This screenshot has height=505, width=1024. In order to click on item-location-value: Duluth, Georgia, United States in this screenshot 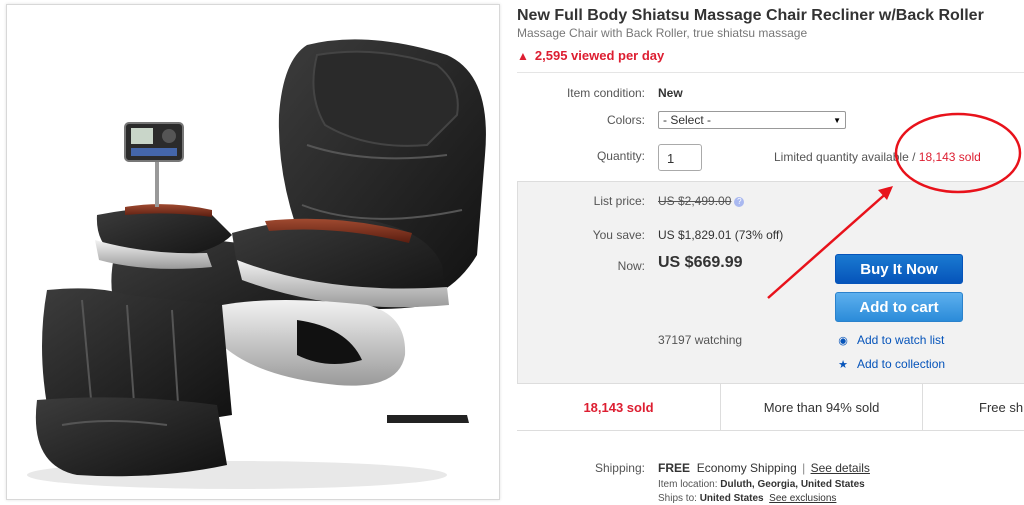, I will do `click(792, 484)`.